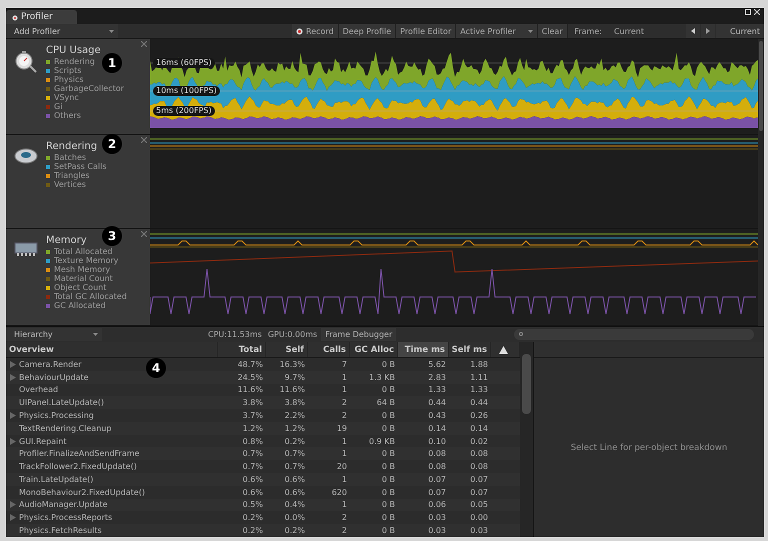  What do you see at coordinates (367, 31) in the screenshot?
I see `toolbar-button: Deep Profile` at bounding box center [367, 31].